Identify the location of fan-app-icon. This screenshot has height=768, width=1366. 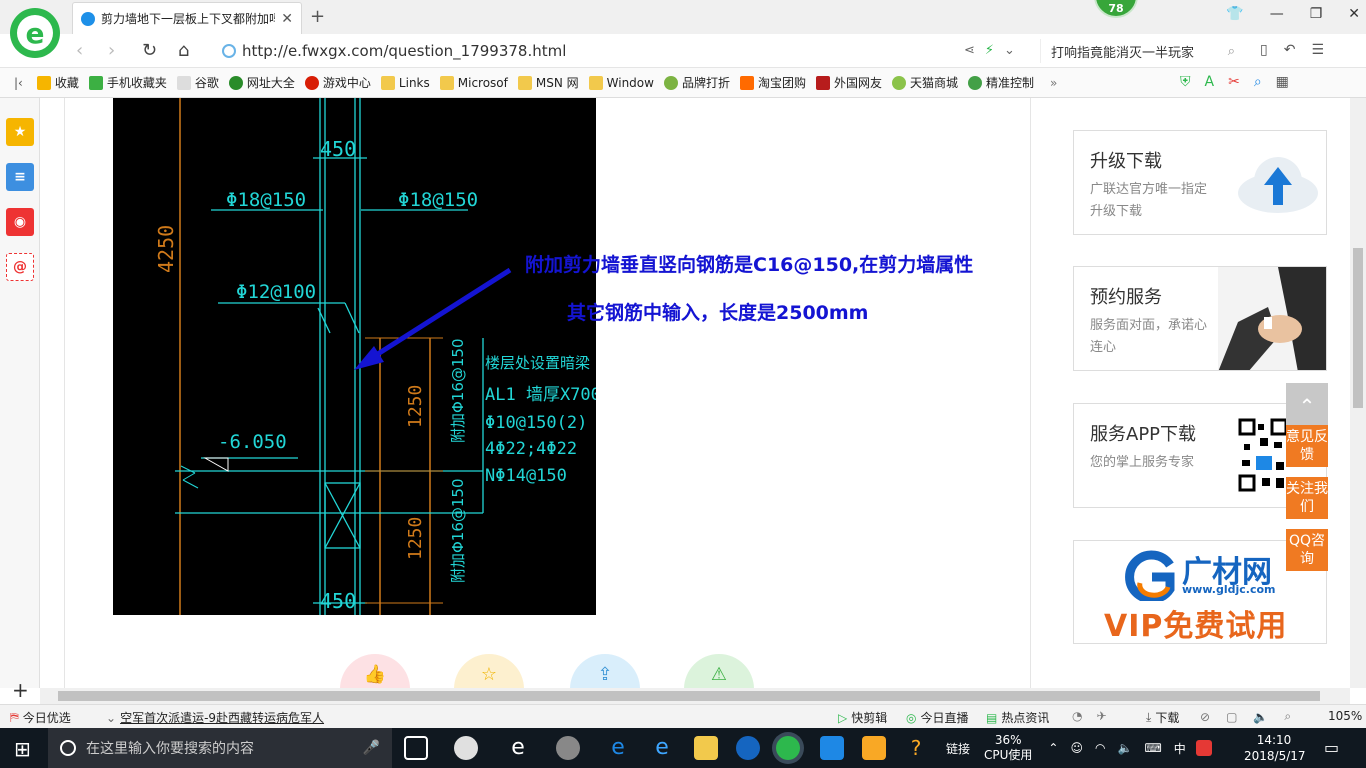
(466, 748).